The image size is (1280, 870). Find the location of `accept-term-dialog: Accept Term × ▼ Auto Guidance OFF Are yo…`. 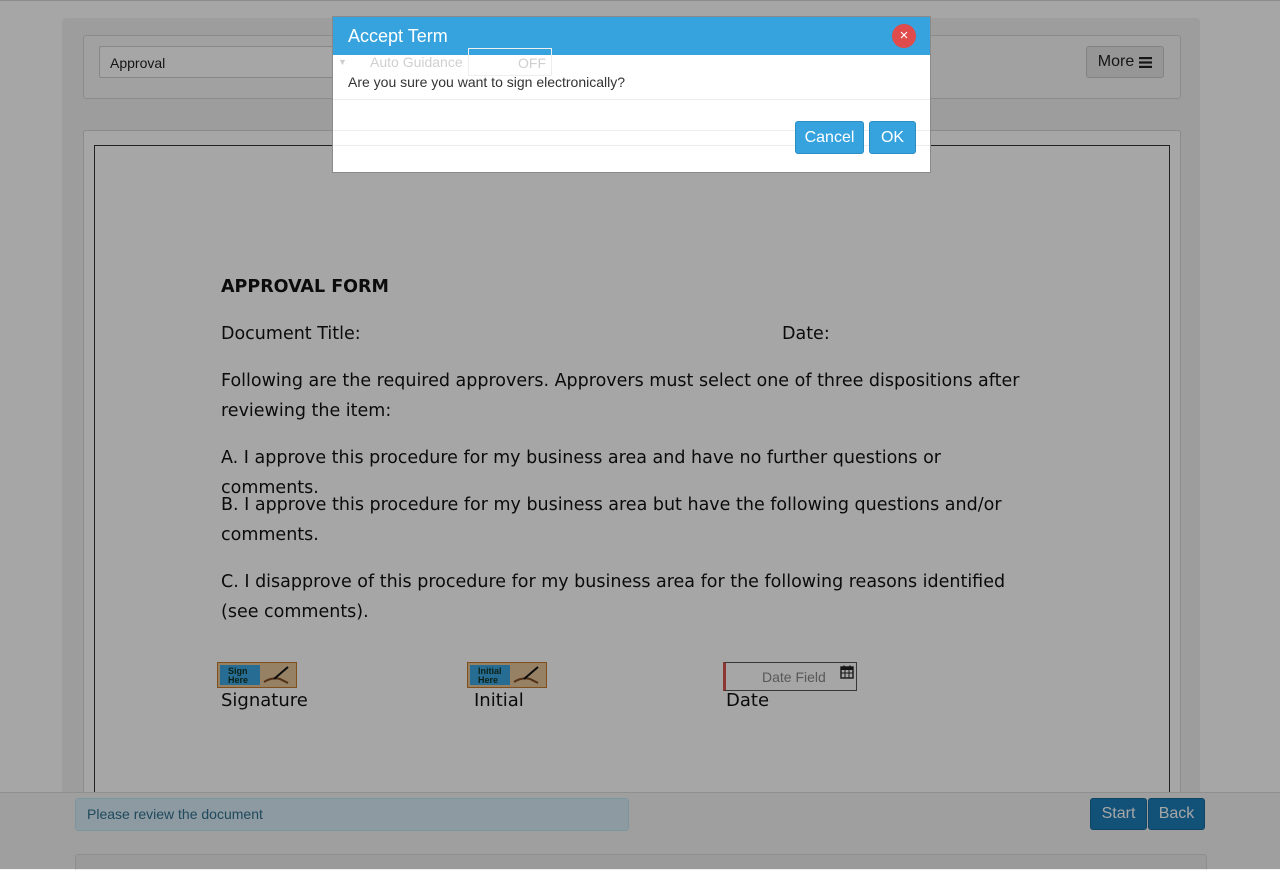

accept-term-dialog: Accept Term × ▼ Auto Guidance OFF Are yo… is located at coordinates (631, 94).